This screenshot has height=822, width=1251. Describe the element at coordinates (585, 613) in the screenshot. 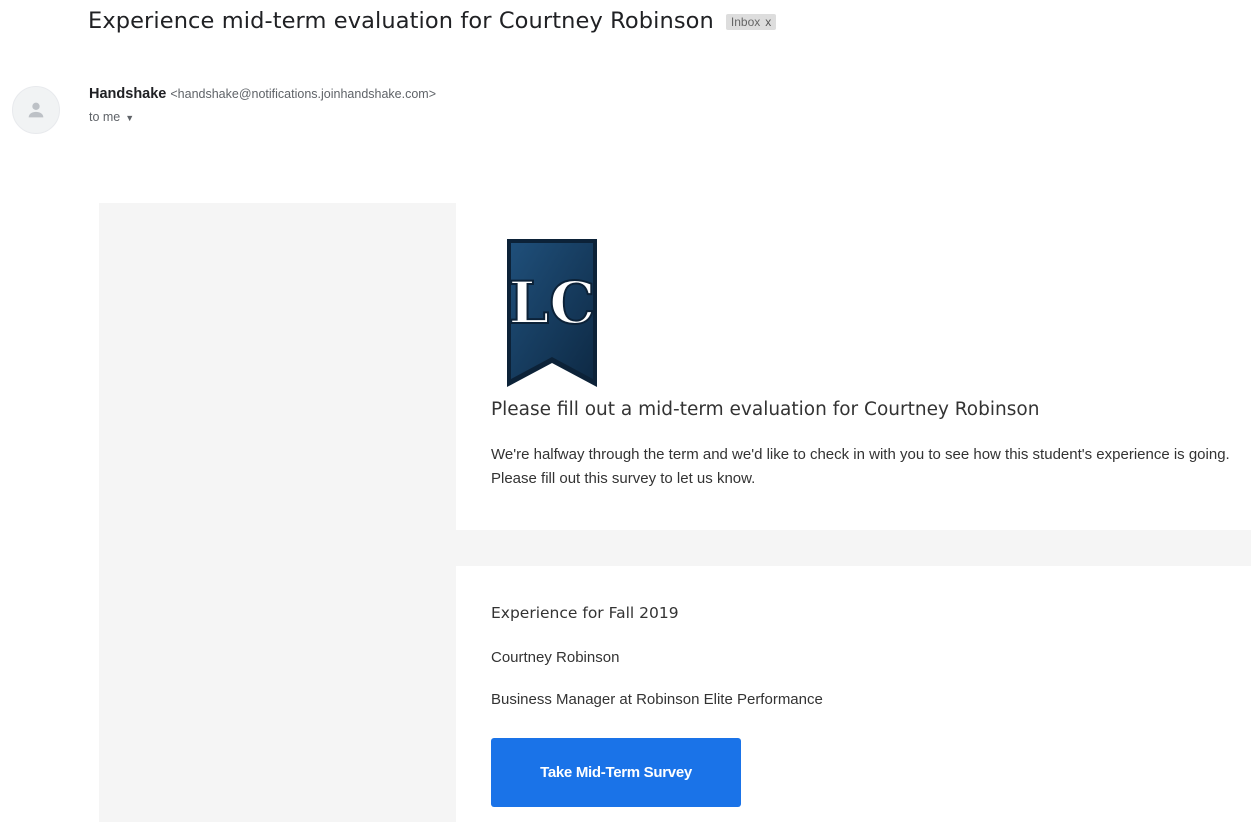

I see `experience-title: Experience for Fall 2019` at that location.